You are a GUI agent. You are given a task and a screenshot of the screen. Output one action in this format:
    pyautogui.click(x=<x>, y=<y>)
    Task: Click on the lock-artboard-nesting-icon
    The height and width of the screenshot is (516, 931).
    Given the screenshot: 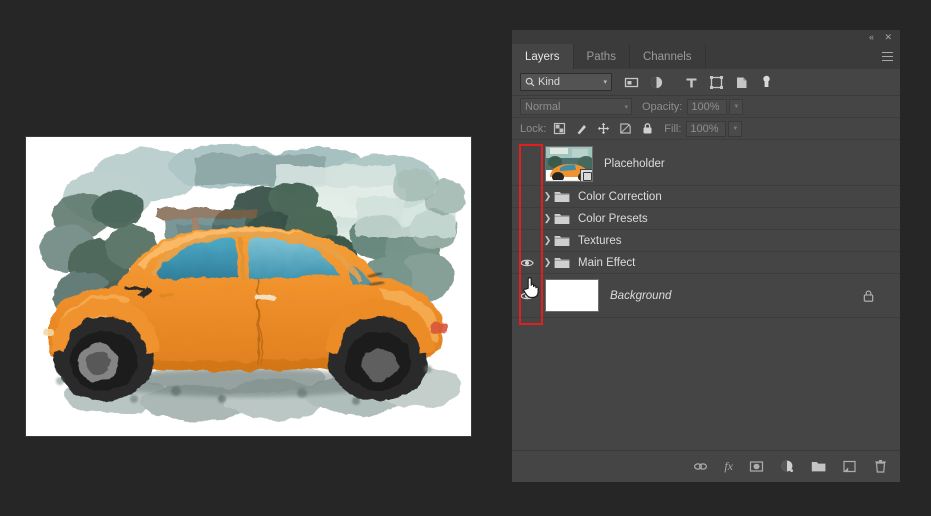 What is the action you would take?
    pyautogui.click(x=625, y=128)
    